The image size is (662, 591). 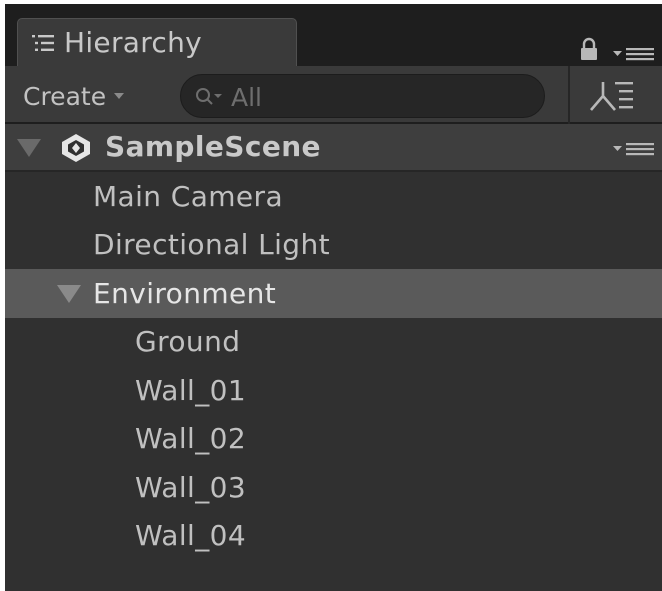 I want to click on toolbar-divider, so click(x=569, y=95).